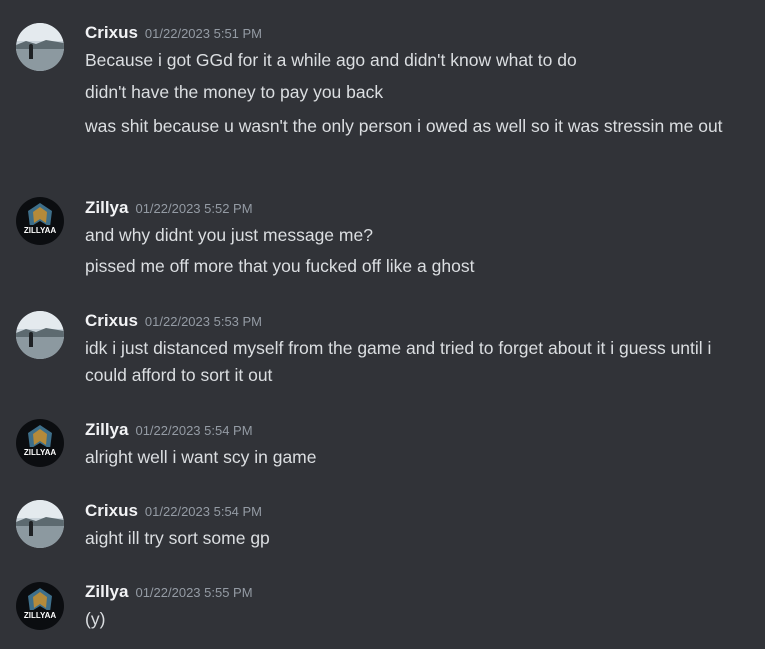  I want to click on timestamp: 01/22/2023 5:53 PM, so click(203, 321).